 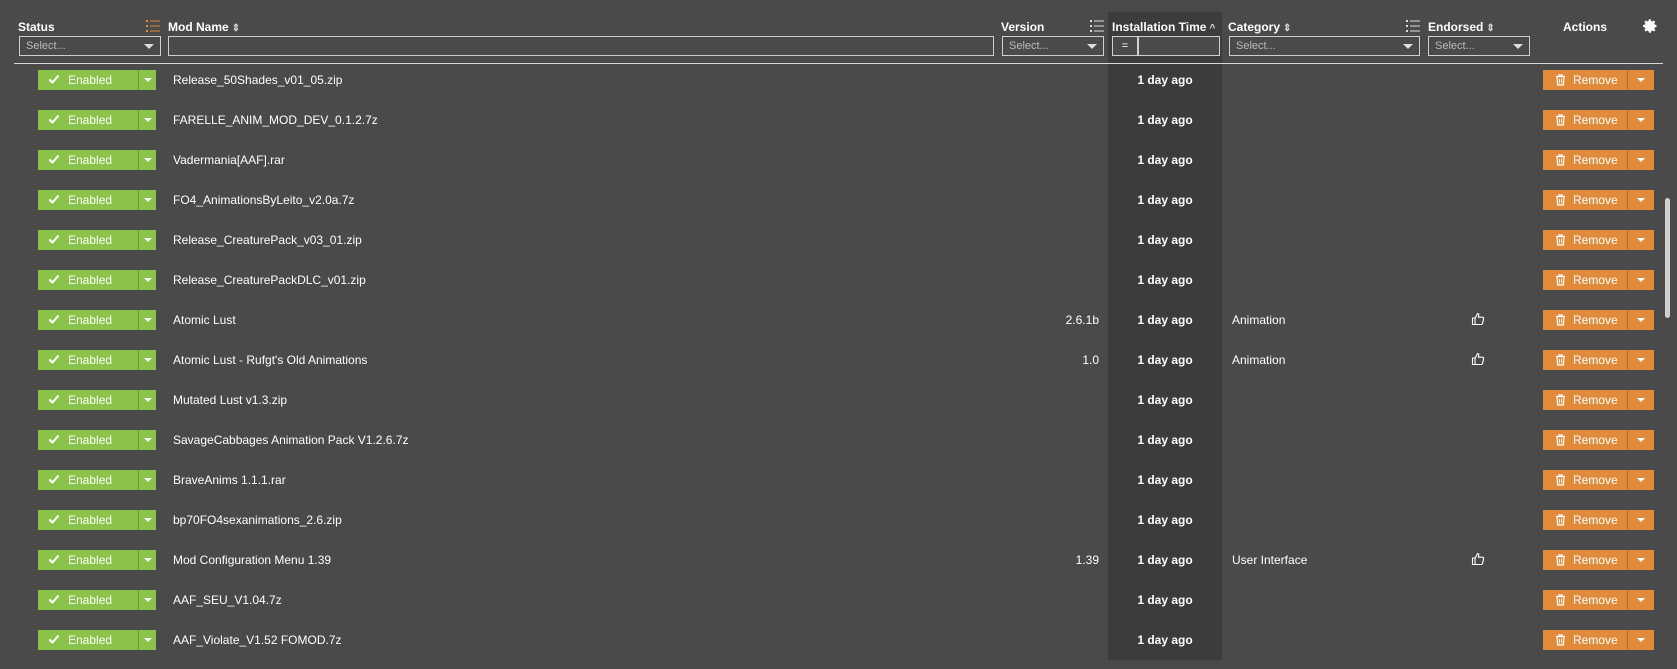 What do you see at coordinates (204, 27) in the screenshot?
I see `mod-name-column-header: Mod Name ⇕` at bounding box center [204, 27].